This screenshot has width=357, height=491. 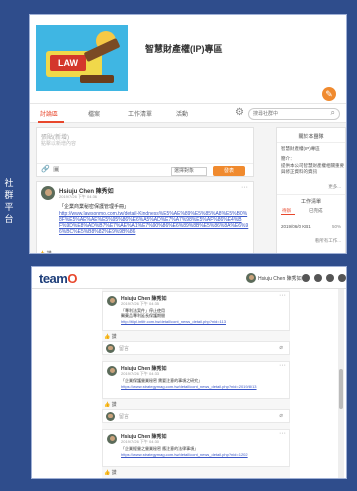 What do you see at coordinates (45, 169) in the screenshot?
I see `attach-icon: 🔗` at bounding box center [45, 169].